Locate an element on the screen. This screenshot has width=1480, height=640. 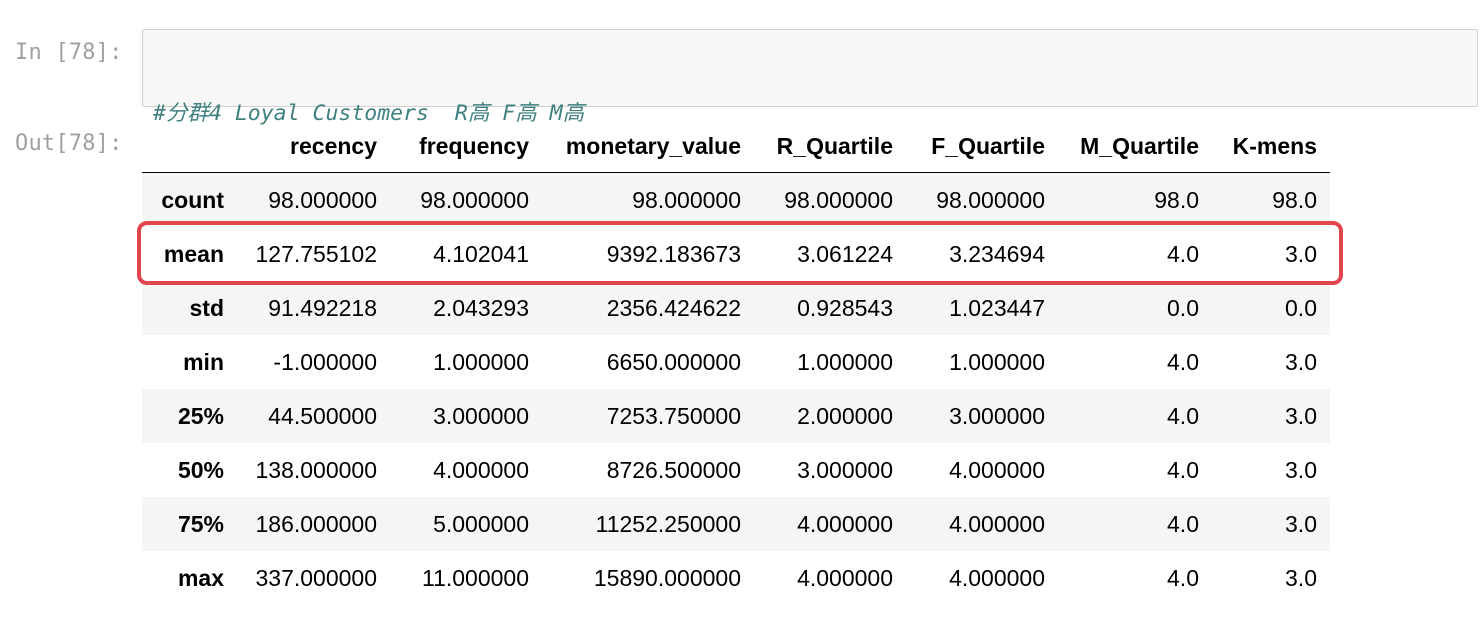
table-cell: 91.492218 is located at coordinates (322, 307).